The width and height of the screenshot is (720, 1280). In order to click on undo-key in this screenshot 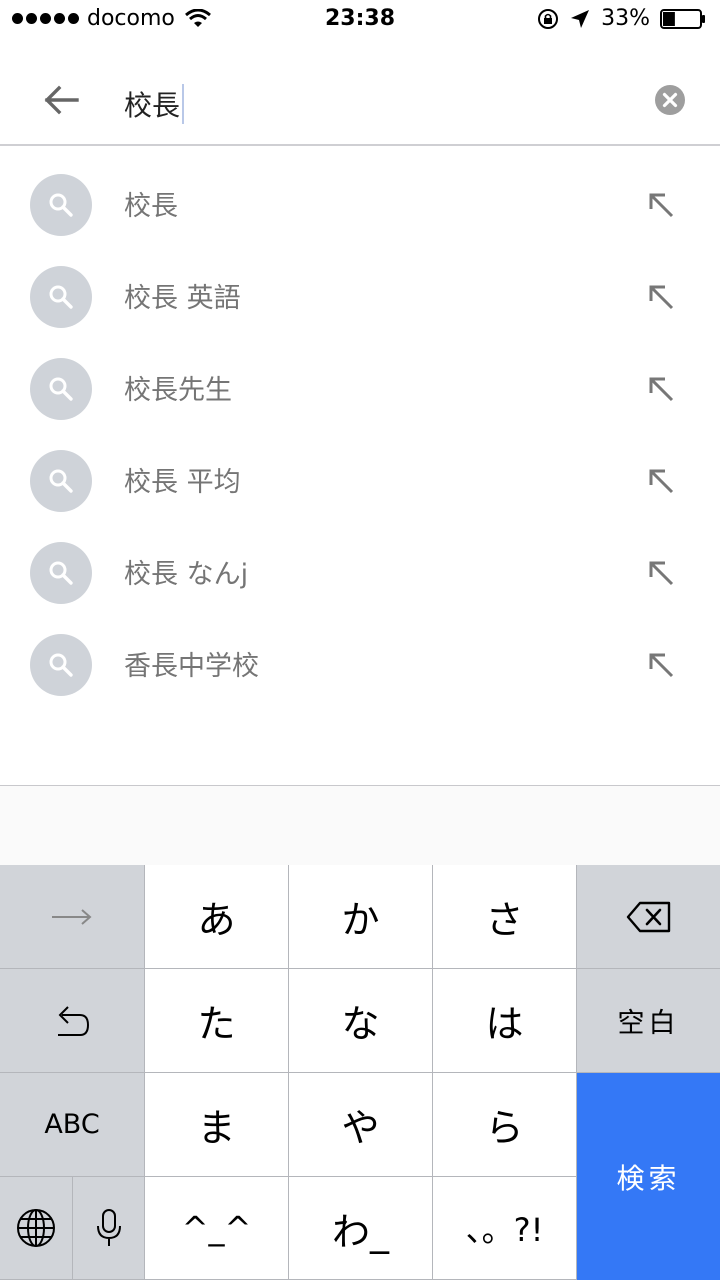, I will do `click(72, 1021)`.